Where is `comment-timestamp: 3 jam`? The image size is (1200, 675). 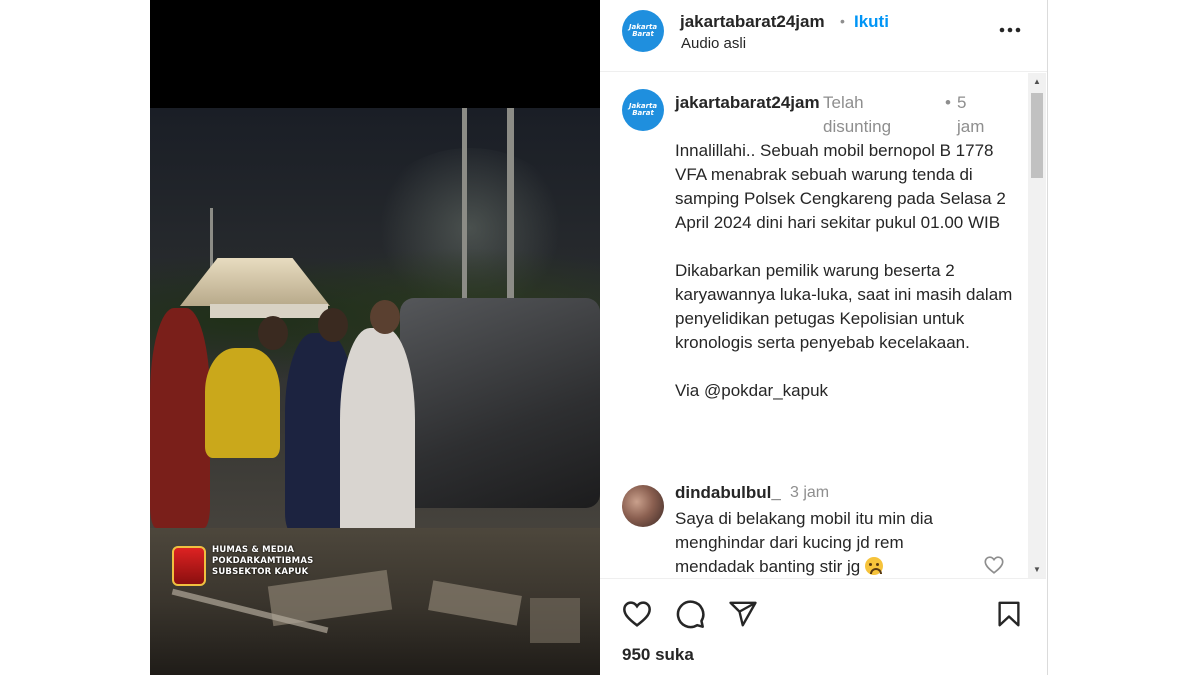
comment-timestamp: 3 jam is located at coordinates (809, 493).